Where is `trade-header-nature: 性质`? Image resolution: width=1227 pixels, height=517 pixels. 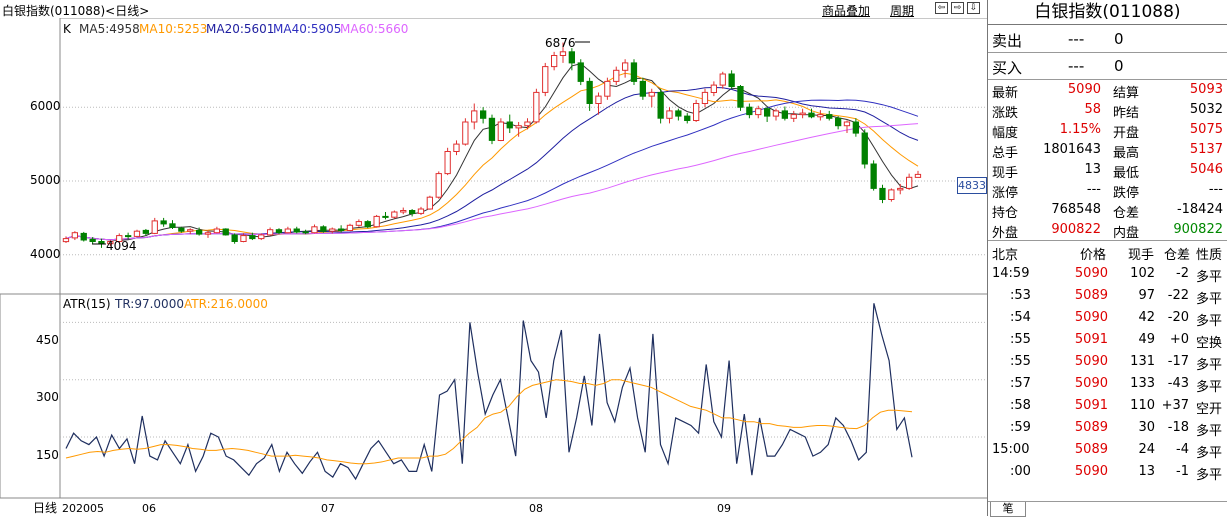
trade-header-nature: 性质 is located at coordinates (1209, 255).